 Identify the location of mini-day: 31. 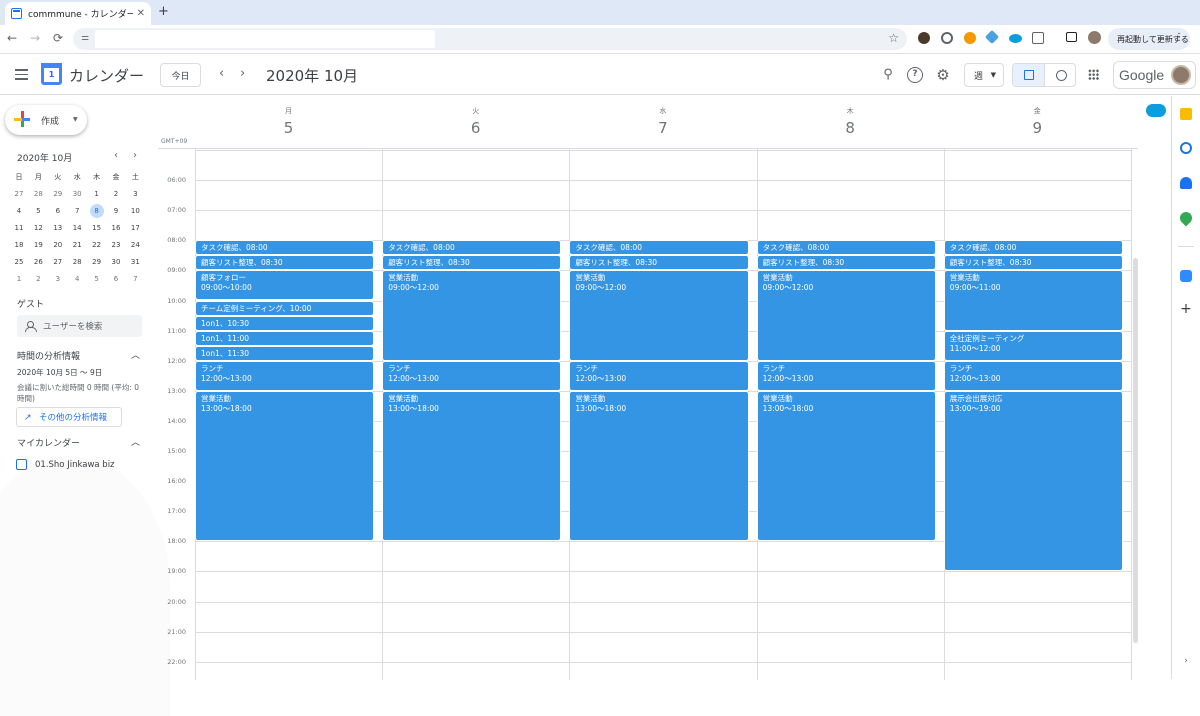
(135, 262).